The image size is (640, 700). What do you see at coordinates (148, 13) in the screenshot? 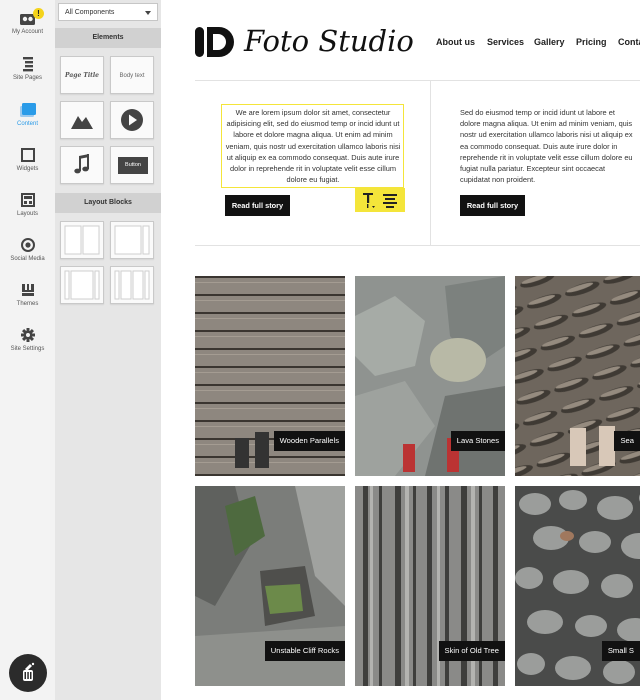
I see `chevron-down-icon` at bounding box center [148, 13].